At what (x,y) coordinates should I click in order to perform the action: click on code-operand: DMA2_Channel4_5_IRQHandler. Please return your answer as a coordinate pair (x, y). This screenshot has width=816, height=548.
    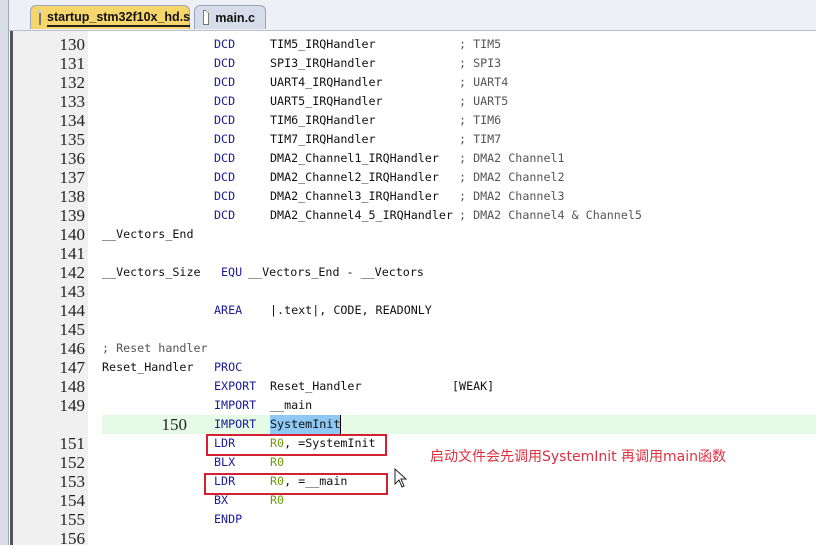
    Looking at the image, I should click on (361, 215).